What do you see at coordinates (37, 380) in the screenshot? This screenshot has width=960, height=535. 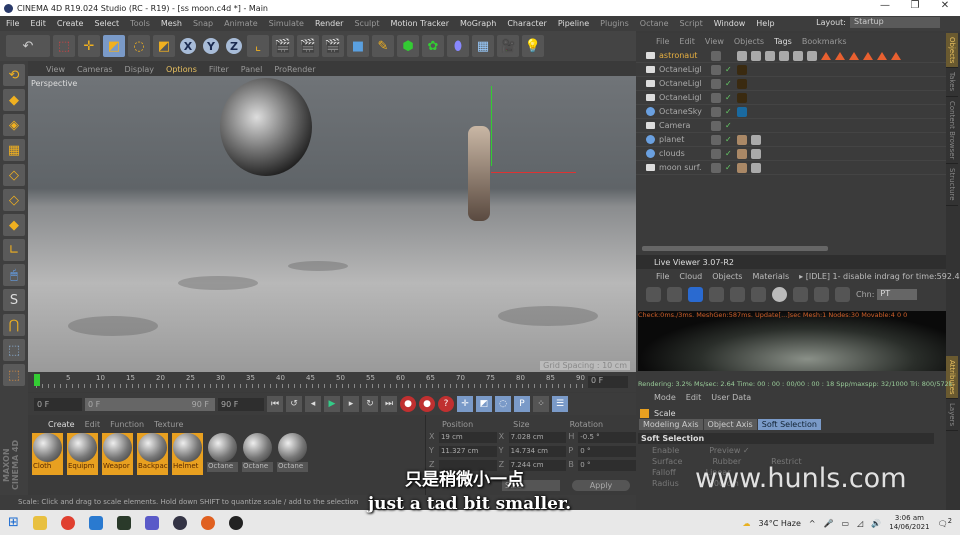 I see `playhead` at bounding box center [37, 380].